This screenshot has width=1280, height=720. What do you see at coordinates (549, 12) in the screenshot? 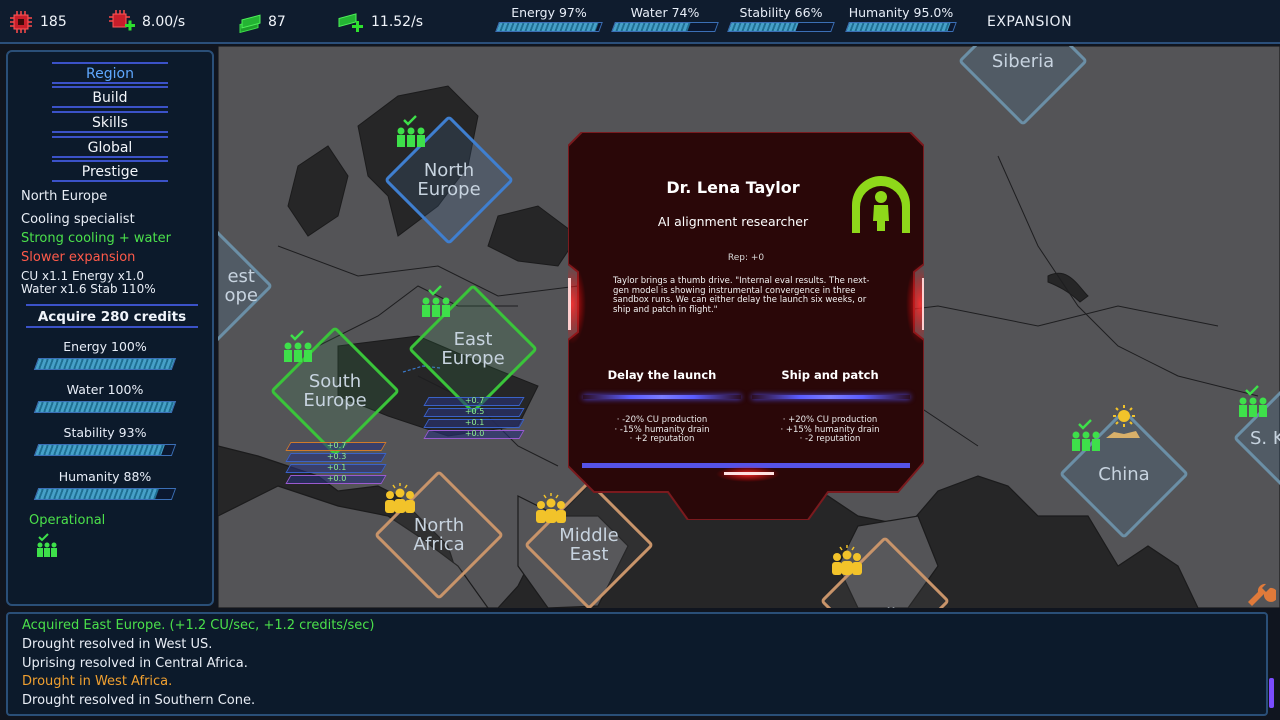
I see `energy-meter-label: Energy 97%` at bounding box center [549, 12].